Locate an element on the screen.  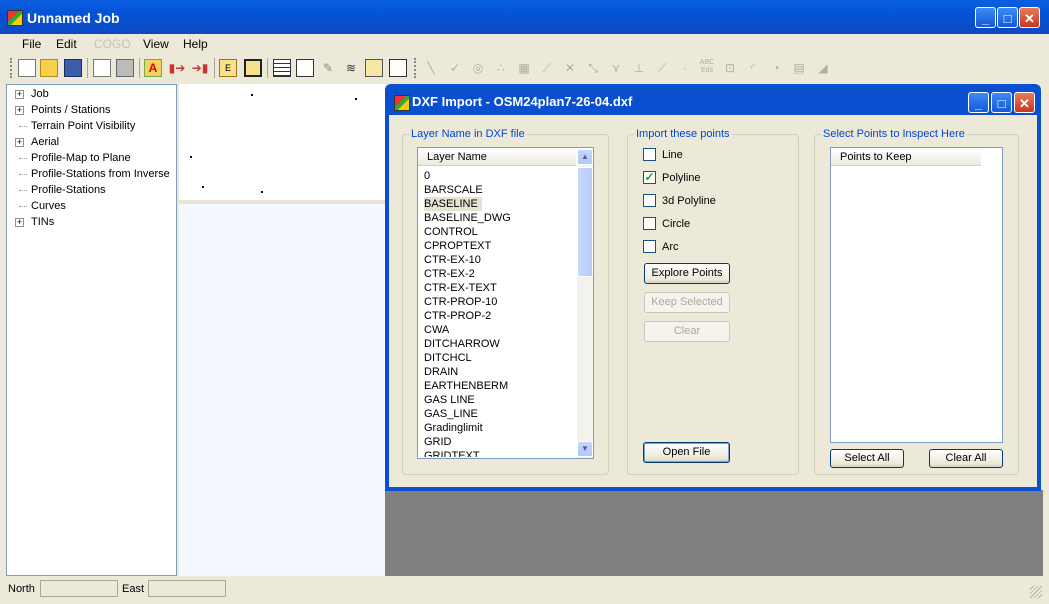
export-arrow-icon: ▮➔ is located at coordinates (177, 68).